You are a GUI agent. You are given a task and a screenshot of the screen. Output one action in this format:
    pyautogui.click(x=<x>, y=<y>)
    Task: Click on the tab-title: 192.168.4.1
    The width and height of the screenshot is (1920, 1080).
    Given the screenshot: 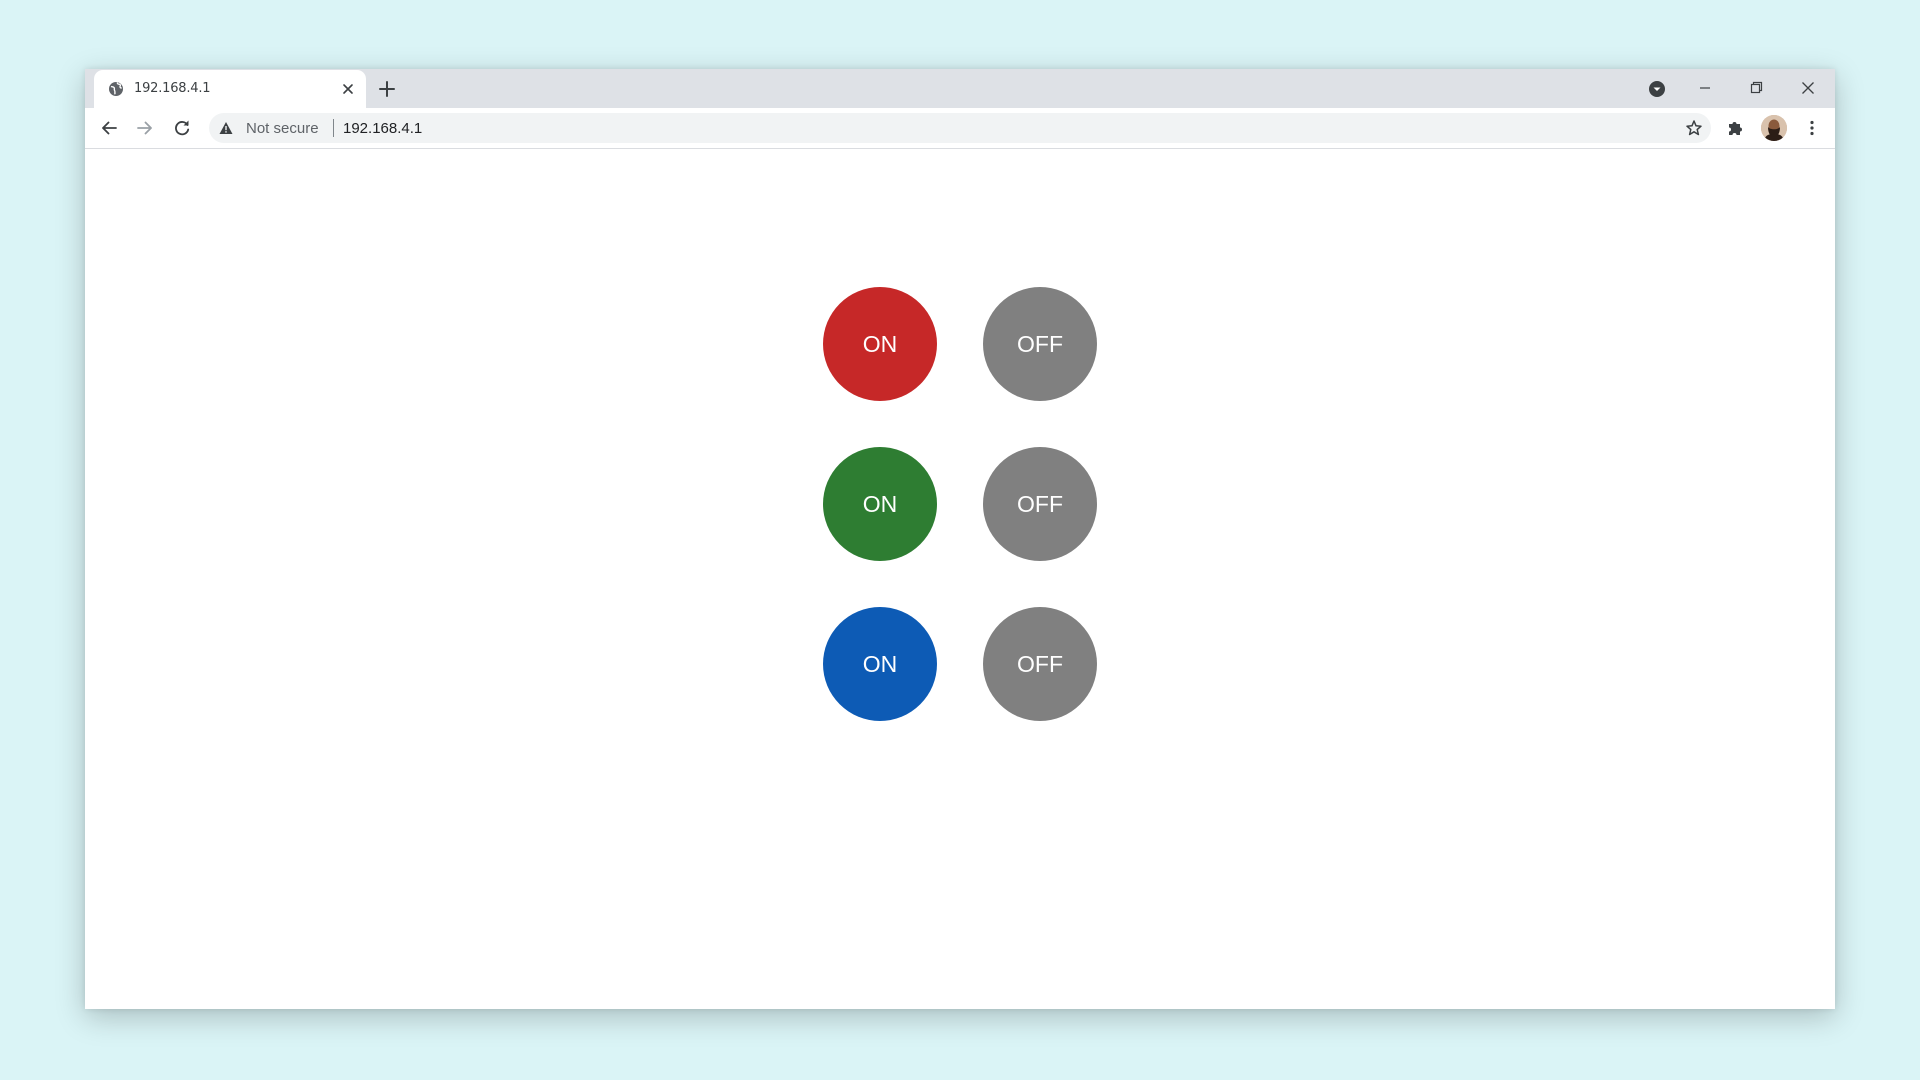 What is the action you would take?
    pyautogui.click(x=172, y=88)
    